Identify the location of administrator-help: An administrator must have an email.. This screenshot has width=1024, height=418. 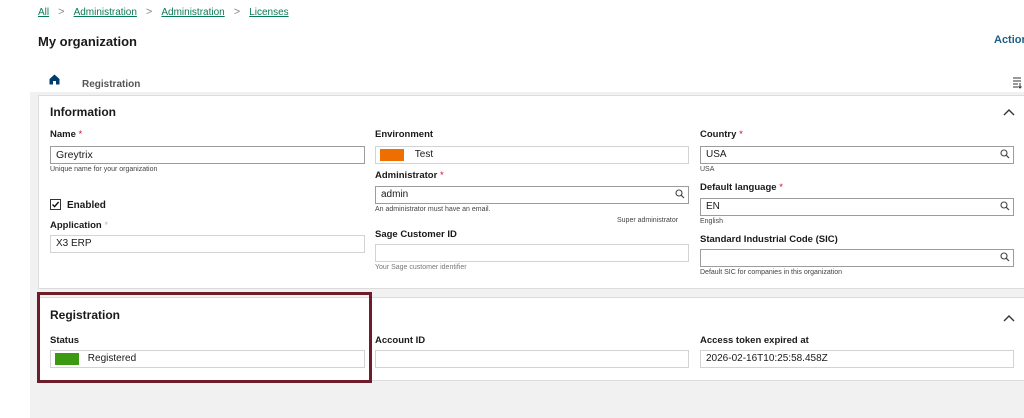
(433, 209).